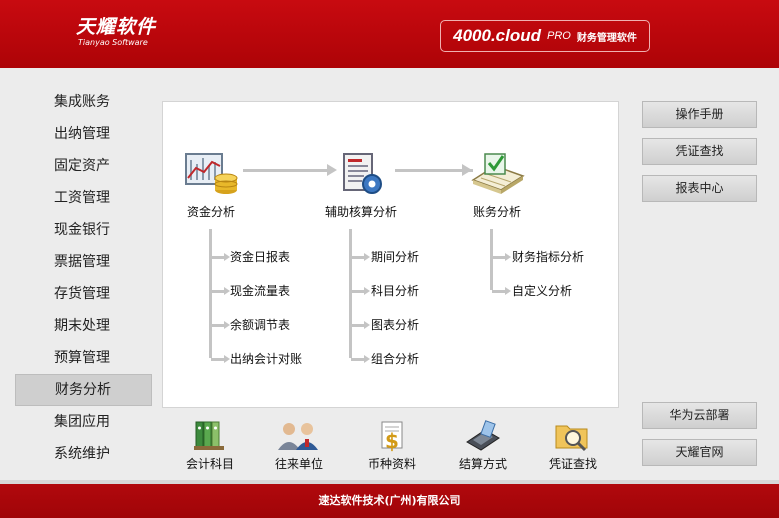 This screenshot has width=779, height=518. I want to click on node-label: 辅助核算分析, so click(360, 212).